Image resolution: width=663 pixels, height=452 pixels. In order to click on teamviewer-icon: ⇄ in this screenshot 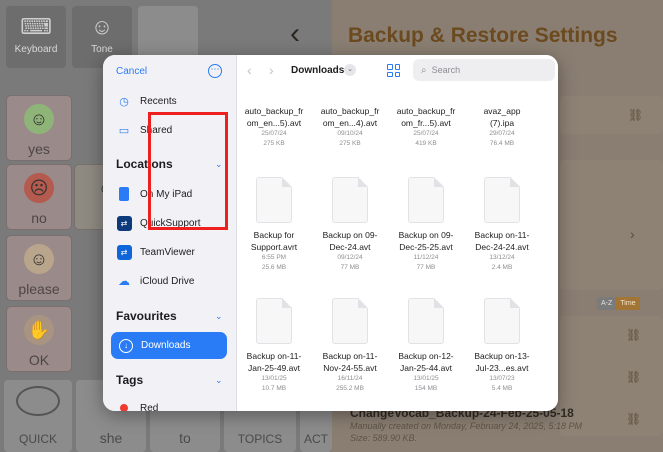, I will do `click(124, 252)`.